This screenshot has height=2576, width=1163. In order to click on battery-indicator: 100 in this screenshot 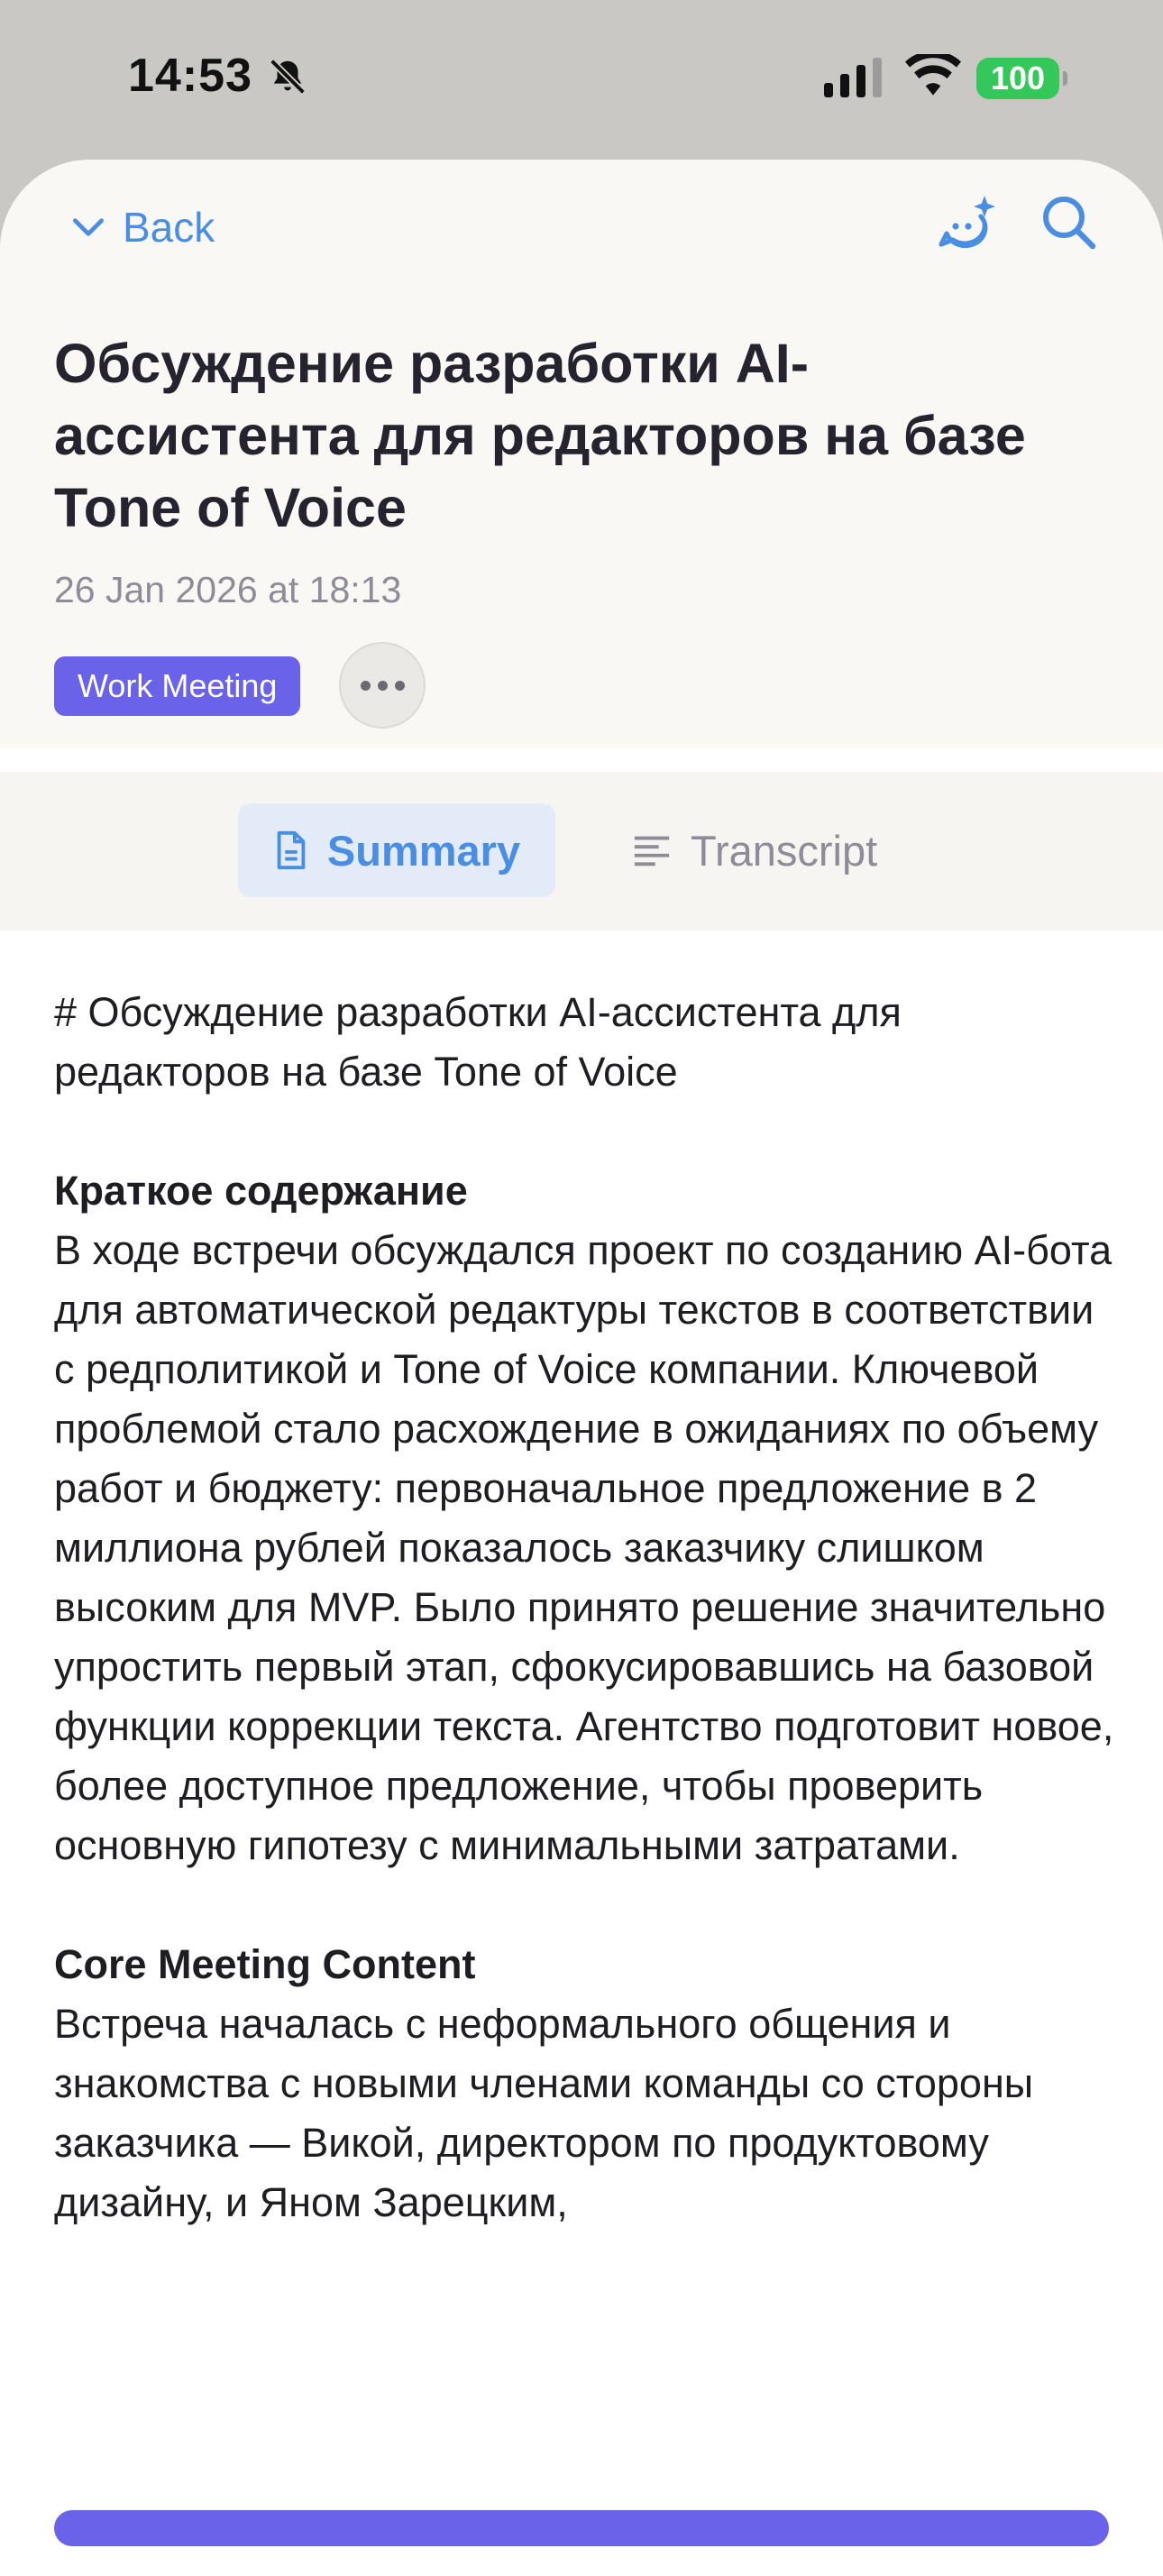, I will do `click(1021, 78)`.